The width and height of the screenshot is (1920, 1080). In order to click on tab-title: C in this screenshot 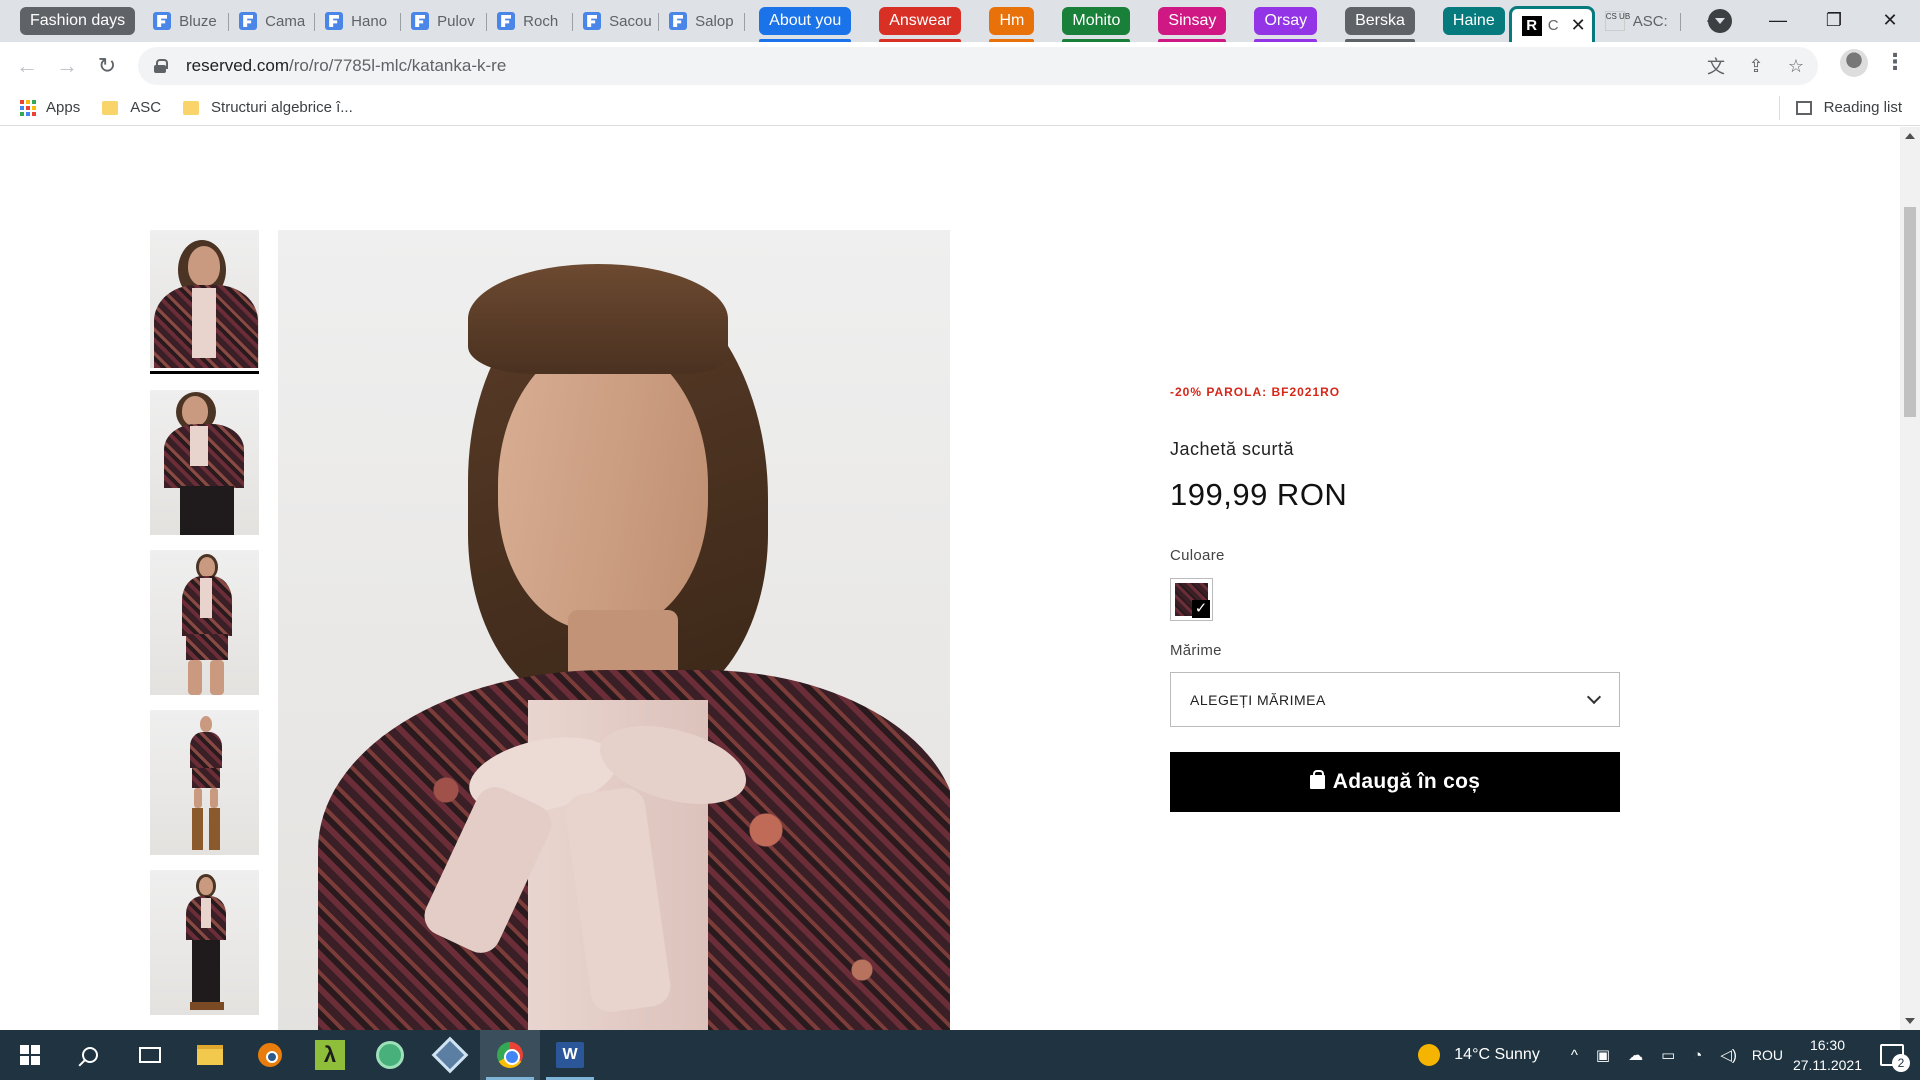, I will do `click(1553, 25)`.